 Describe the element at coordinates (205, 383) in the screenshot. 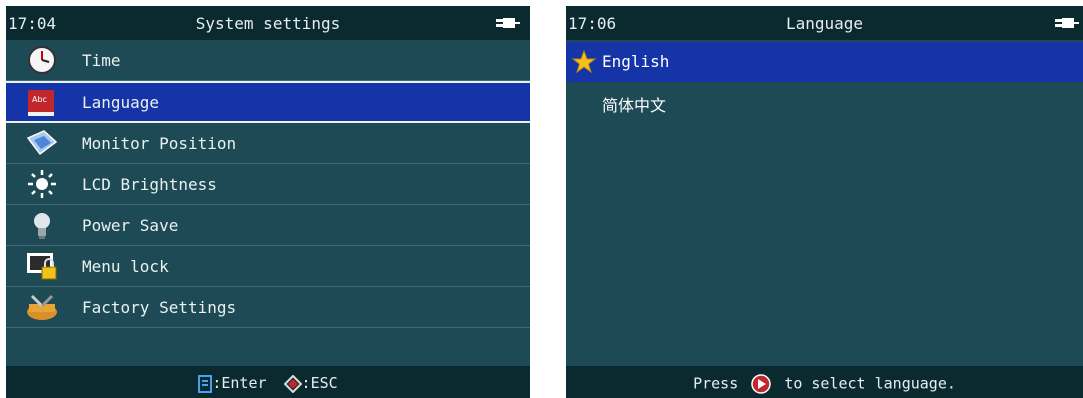

I see `enter-button-icon` at that location.